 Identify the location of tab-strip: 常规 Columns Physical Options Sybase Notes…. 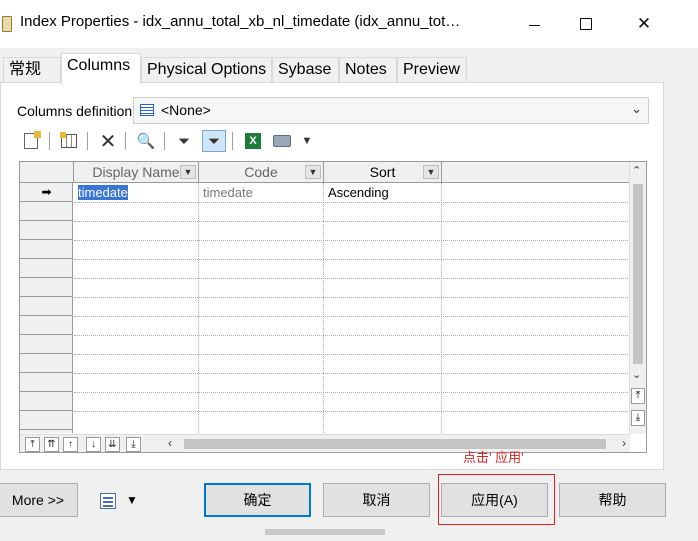
(349, 68).